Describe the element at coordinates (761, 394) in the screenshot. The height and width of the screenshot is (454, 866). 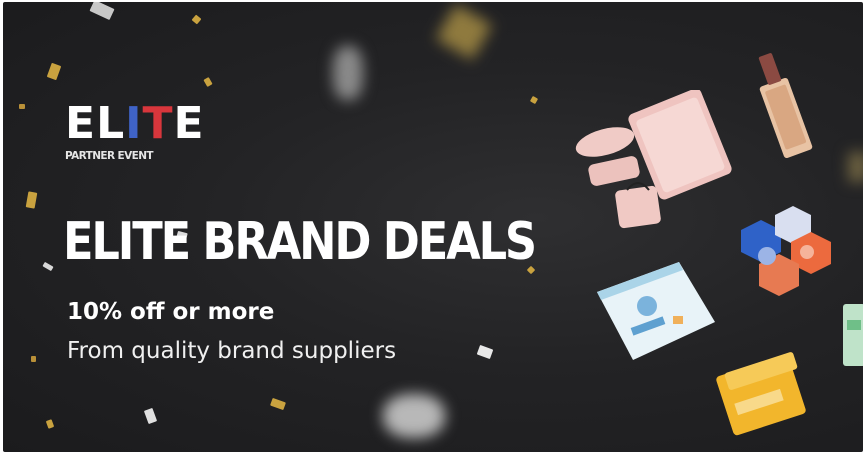
I see `yellow-cosmetic-jar-icon` at that location.